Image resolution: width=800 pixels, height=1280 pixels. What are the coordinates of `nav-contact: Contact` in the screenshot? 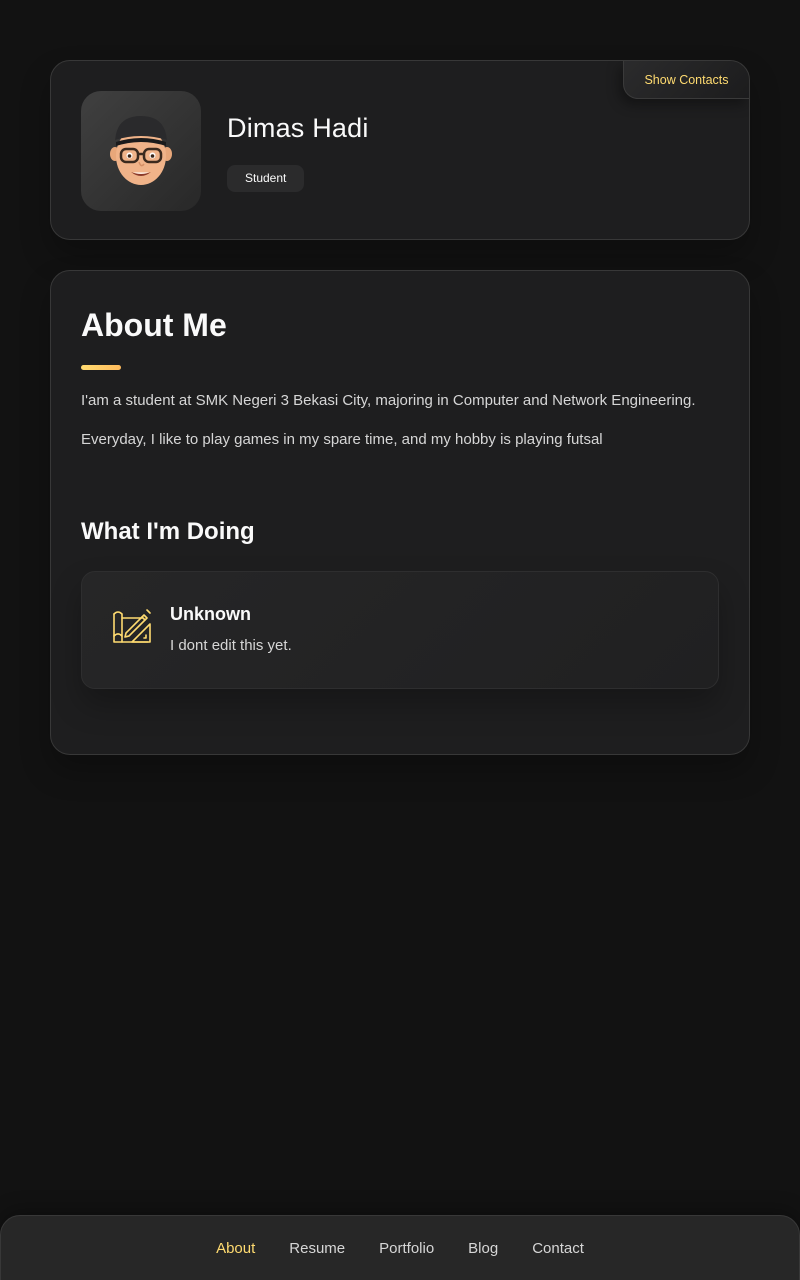 It's located at (558, 1248).